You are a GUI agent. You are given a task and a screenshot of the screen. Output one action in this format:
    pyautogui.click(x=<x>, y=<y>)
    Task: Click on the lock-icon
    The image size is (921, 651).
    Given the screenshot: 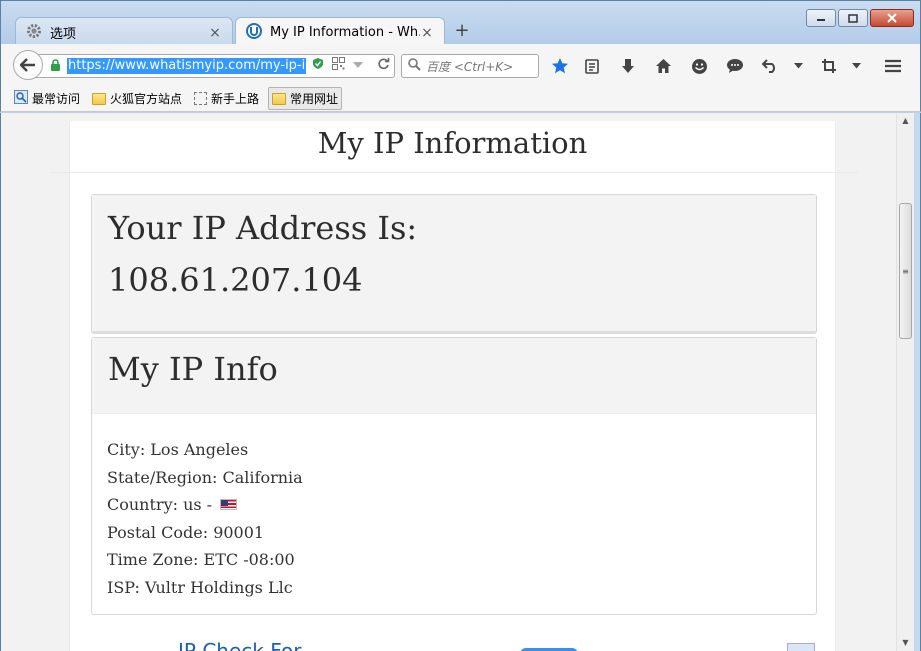 What is the action you would take?
    pyautogui.click(x=55, y=66)
    